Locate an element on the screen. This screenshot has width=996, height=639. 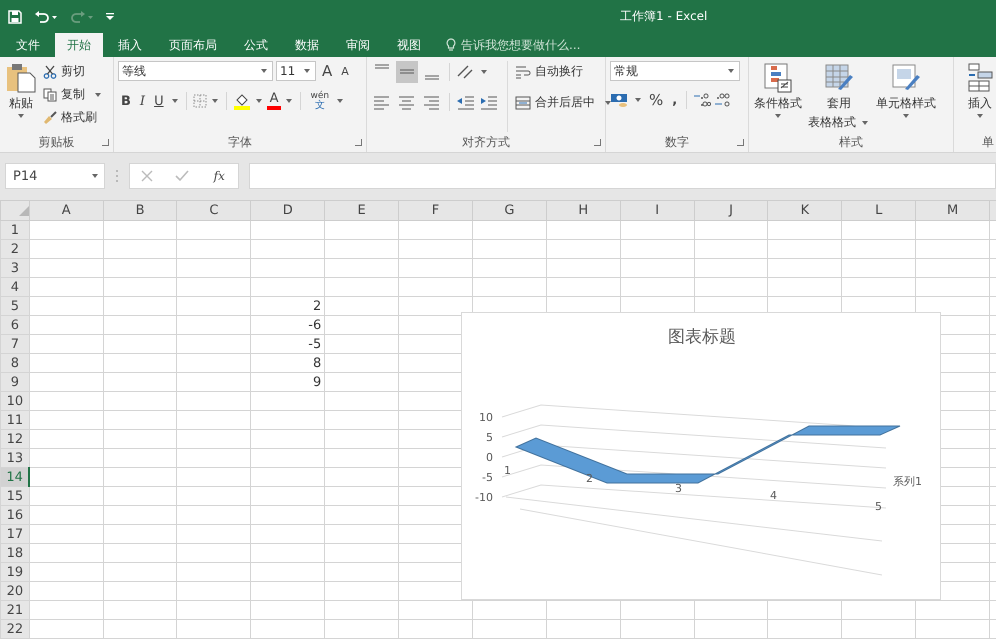
row-header: 8 is located at coordinates (15, 363).